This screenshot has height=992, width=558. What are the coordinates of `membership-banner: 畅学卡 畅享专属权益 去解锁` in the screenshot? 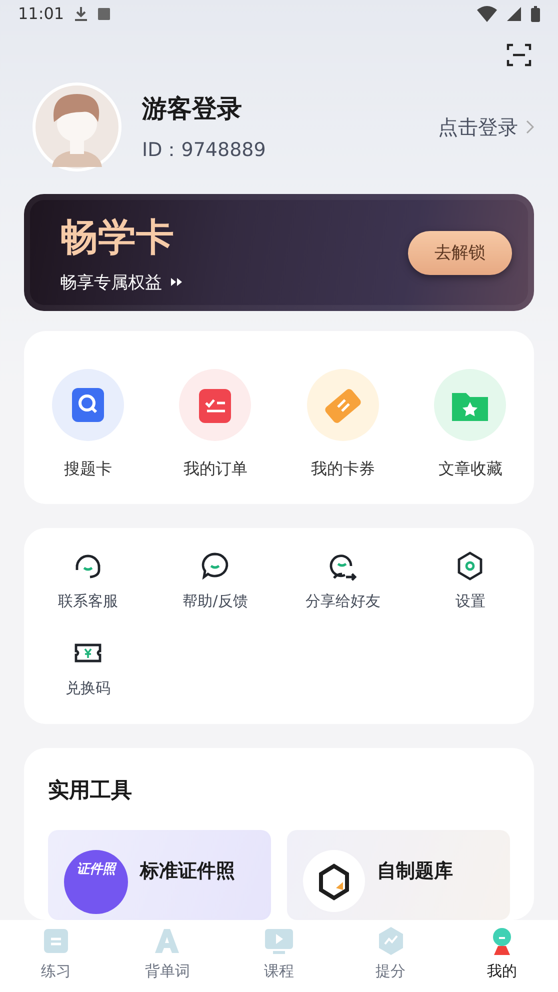 It's located at (279, 252).